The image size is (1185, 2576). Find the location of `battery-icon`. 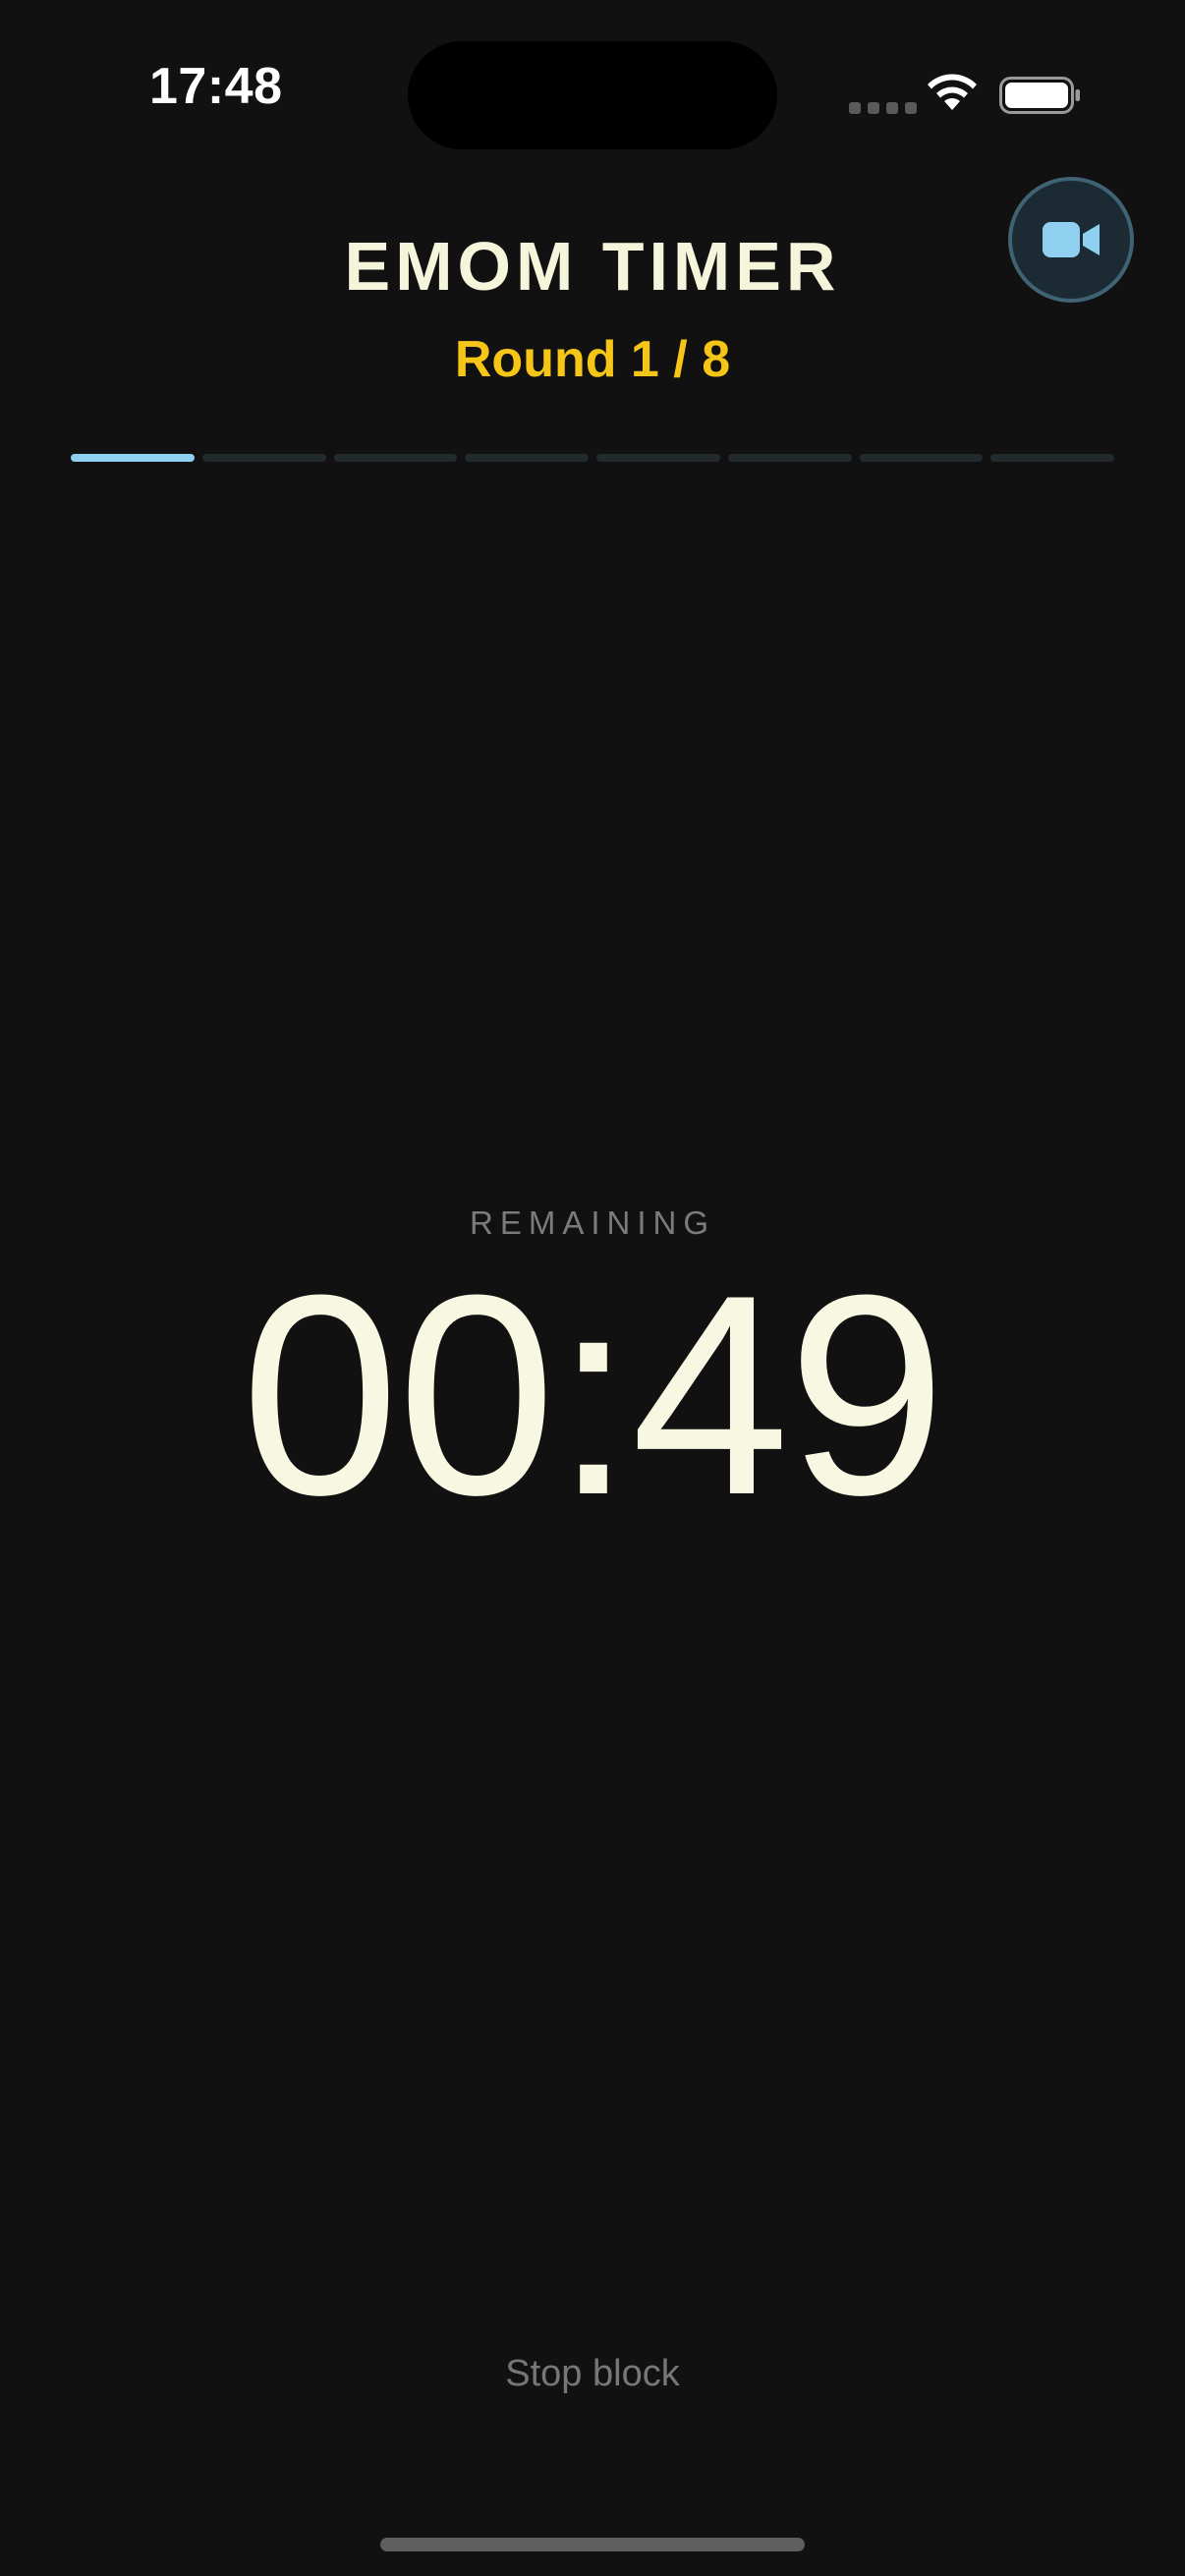

battery-icon is located at coordinates (1040, 95).